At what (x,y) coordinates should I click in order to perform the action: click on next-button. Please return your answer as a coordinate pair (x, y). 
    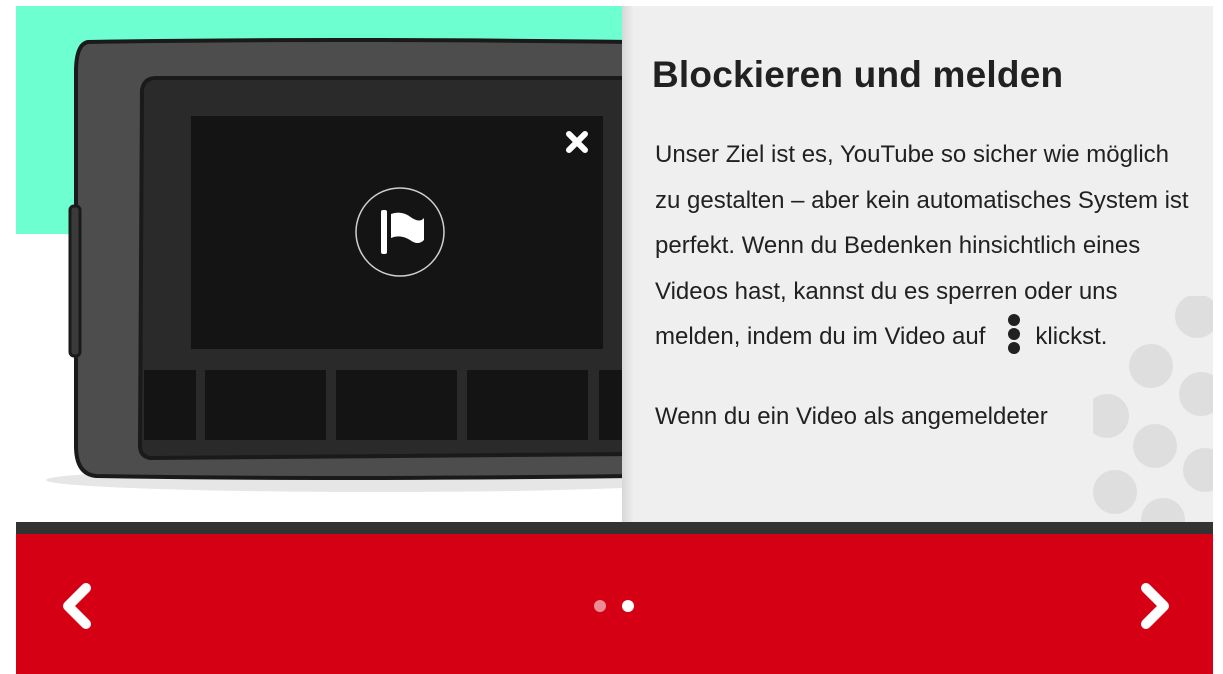
    Looking at the image, I should click on (1154, 606).